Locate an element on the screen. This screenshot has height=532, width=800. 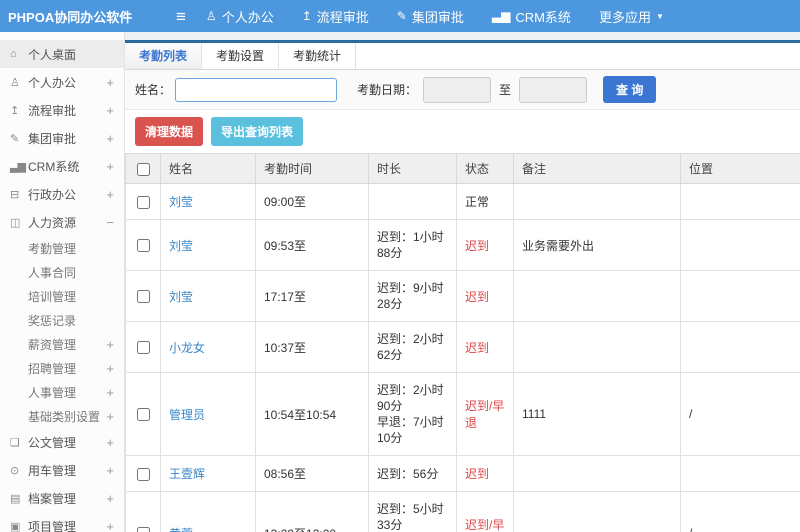
sidebar-item: ♙ 个人办公 + is located at coordinates (62, 82).